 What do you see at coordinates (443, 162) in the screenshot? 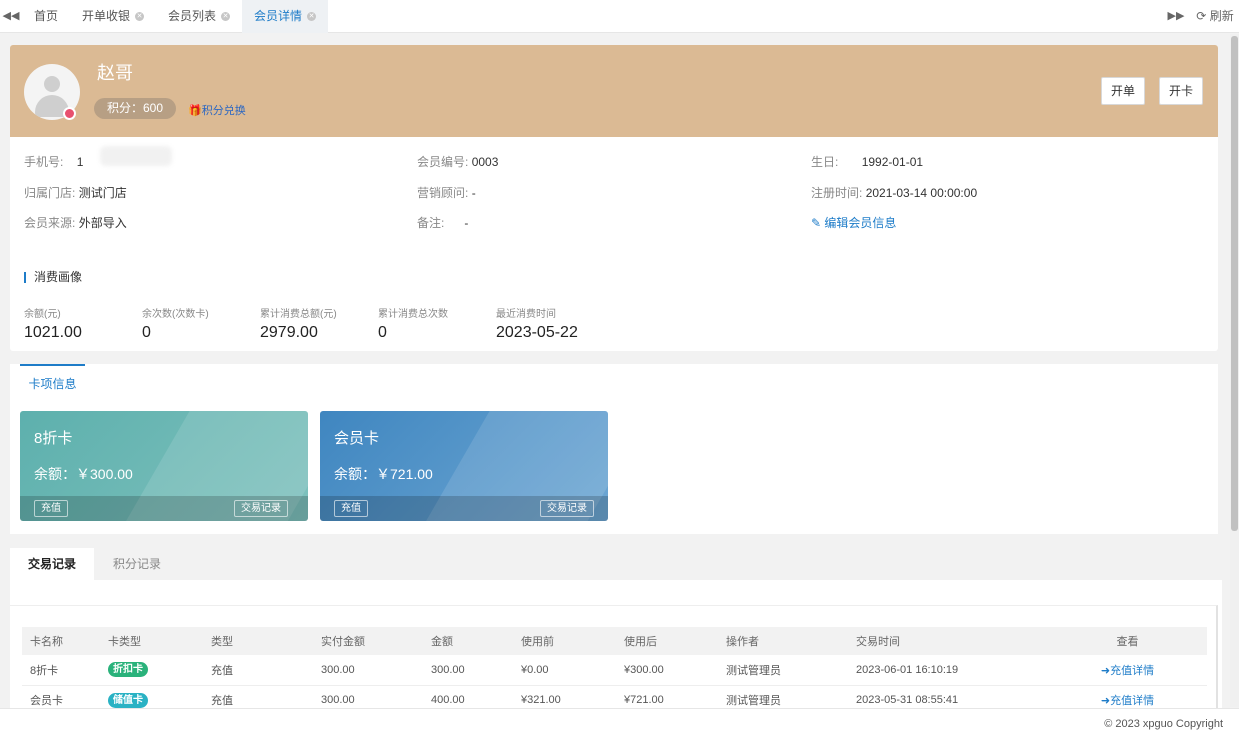
I see `info-label: 会员编号:` at bounding box center [443, 162].